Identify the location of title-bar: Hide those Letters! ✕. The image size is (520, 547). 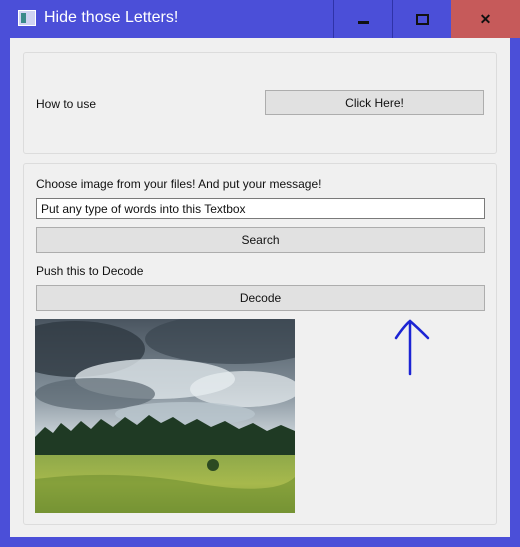
(260, 19).